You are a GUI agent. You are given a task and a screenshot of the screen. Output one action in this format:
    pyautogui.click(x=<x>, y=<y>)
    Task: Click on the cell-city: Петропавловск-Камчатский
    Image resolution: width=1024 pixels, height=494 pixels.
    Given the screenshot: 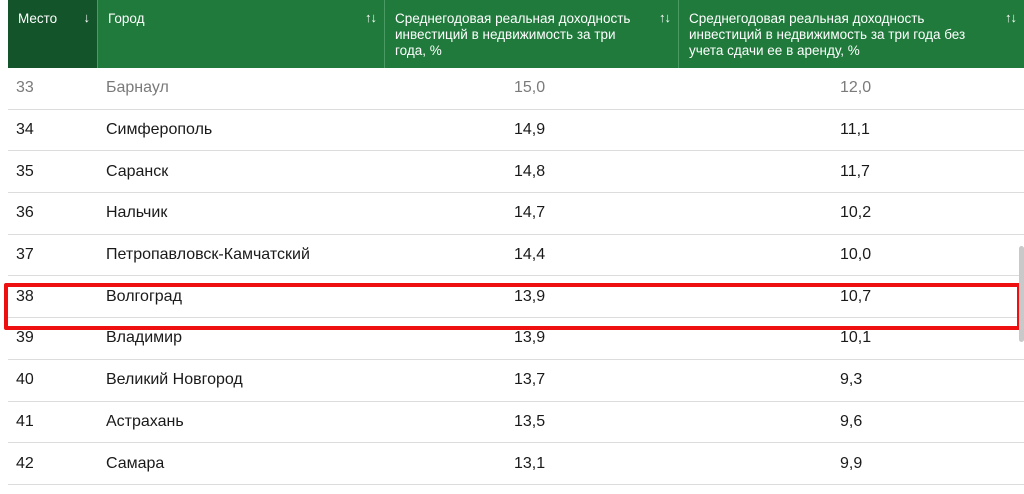 What is the action you would take?
    pyautogui.click(x=208, y=255)
    